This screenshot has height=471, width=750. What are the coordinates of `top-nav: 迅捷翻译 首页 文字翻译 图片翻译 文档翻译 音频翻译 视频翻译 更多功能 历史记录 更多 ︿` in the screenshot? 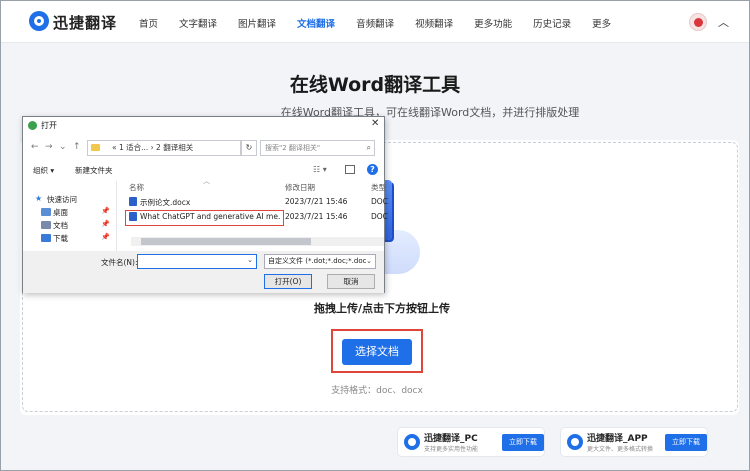 It's located at (375, 22).